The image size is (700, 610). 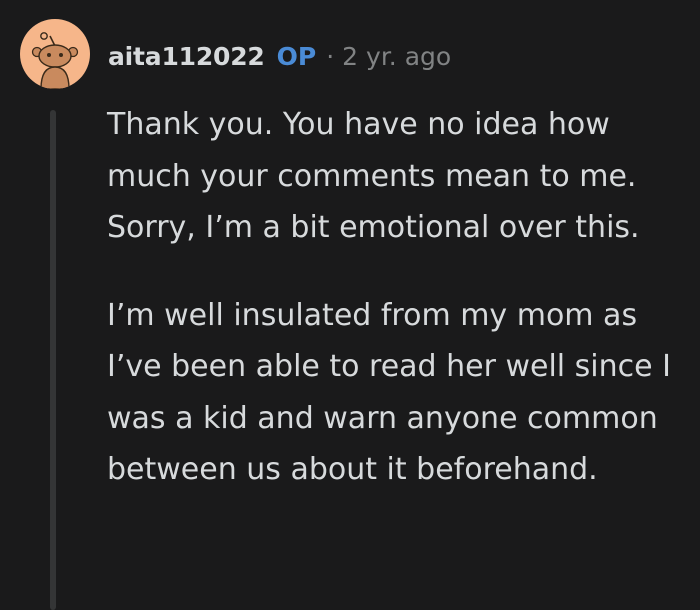 I want to click on comment-meta: aita112022 OP · 2 yr. ago, so click(x=279, y=56).